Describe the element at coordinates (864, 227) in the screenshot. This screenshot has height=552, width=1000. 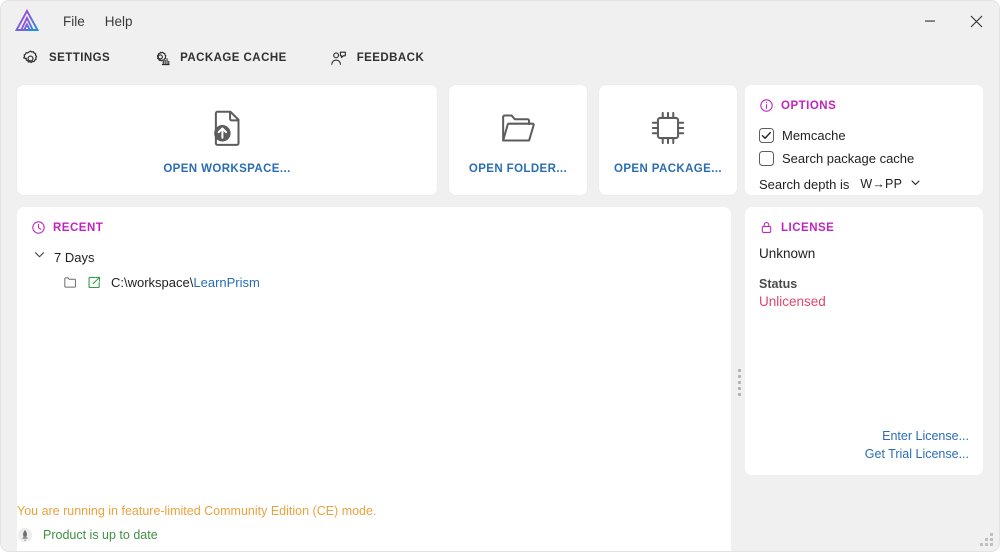
I see `license-panel-header: LICENSE` at that location.